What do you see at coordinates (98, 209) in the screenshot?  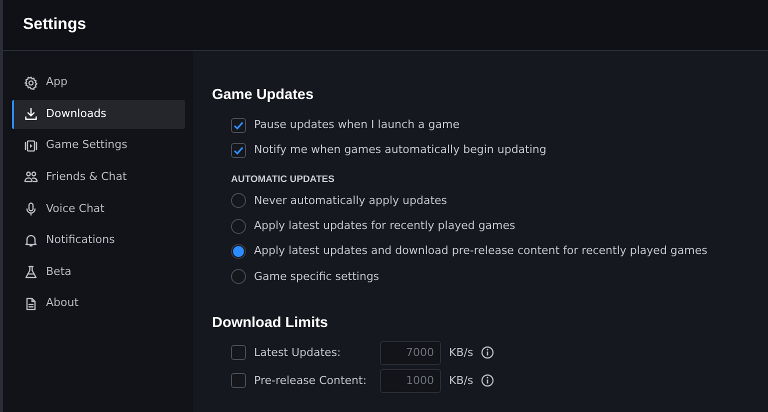 I see `sidebar-item: Voice Chat` at bounding box center [98, 209].